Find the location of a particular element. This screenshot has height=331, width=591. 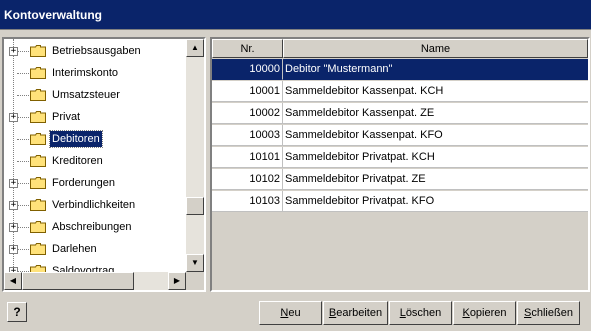

copy-button-label: opieren is located at coordinates (488, 313).